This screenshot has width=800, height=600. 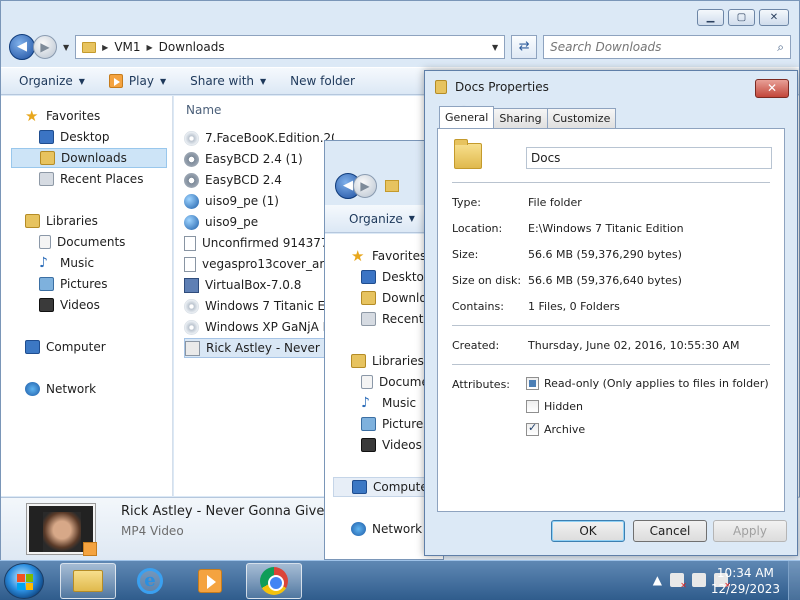 What do you see at coordinates (127, 47) in the screenshot?
I see `breadcrumb-vm1: VM1` at bounding box center [127, 47].